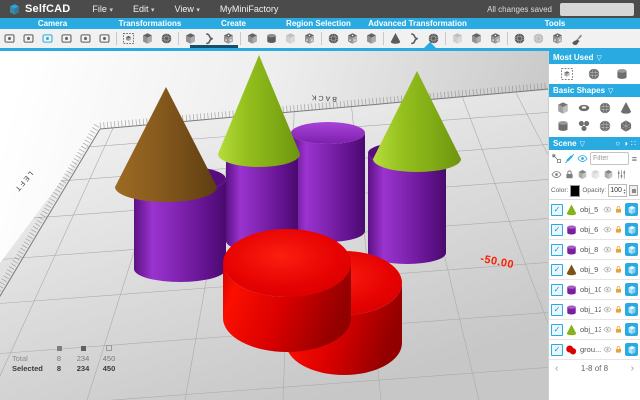 The width and height of the screenshot is (640, 400). Describe the element at coordinates (594, 230) in the screenshot. I see `object-row-obj_6: ✓ obj_6` at that location.